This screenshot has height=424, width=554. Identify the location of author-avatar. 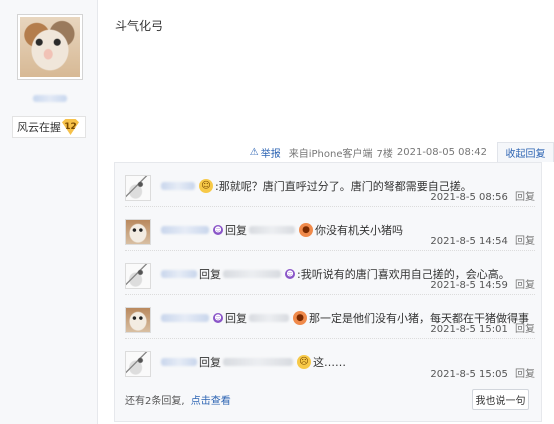
(50, 47).